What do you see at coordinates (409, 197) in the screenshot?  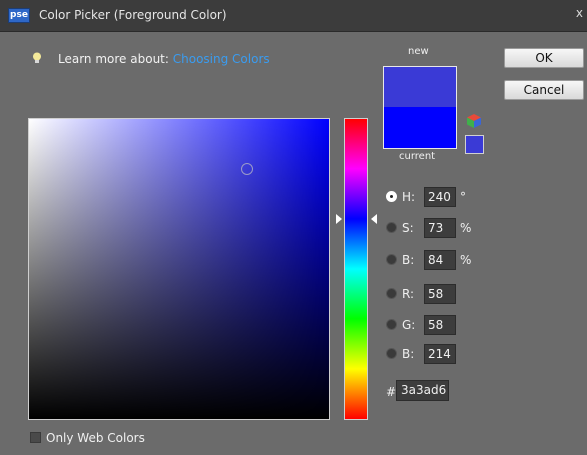 I see `hue-label: H:` at bounding box center [409, 197].